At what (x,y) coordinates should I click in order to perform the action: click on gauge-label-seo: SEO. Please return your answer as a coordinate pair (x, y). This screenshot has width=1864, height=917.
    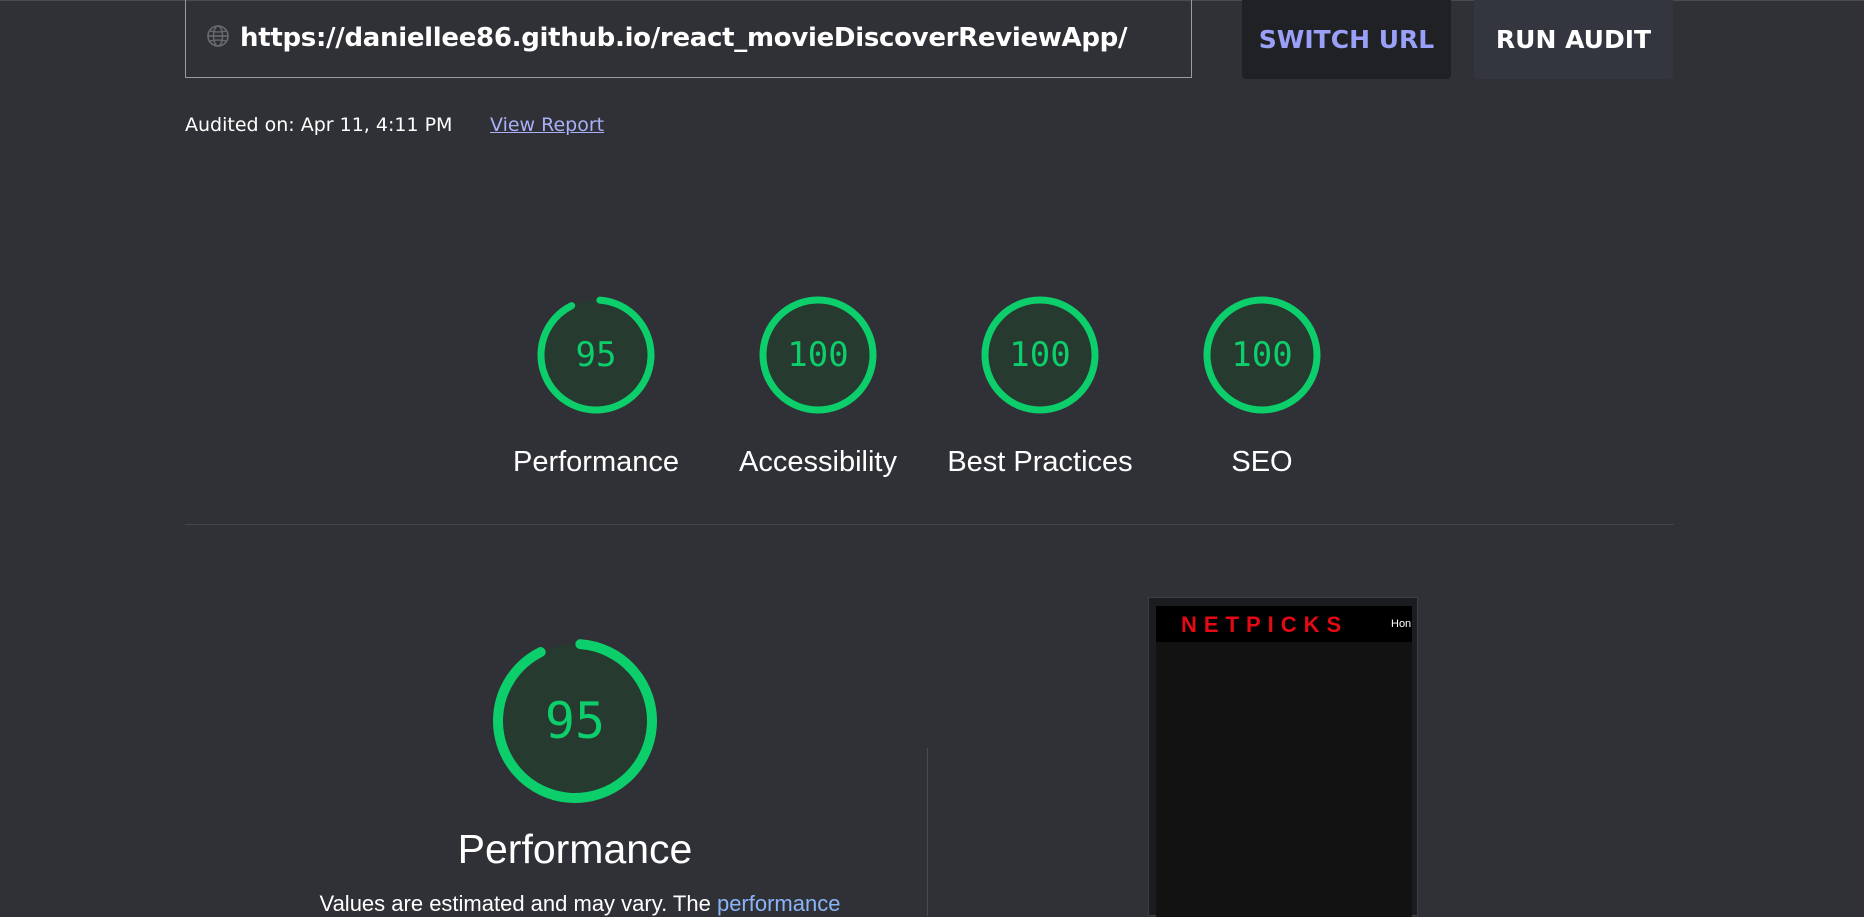
    Looking at the image, I should click on (1262, 462).